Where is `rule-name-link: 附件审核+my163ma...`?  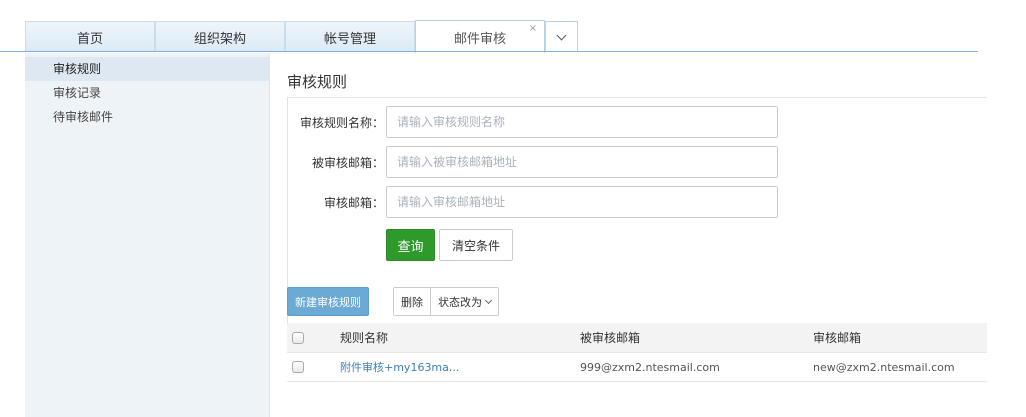
rule-name-link: 附件审核+my163ma... is located at coordinates (399, 367).